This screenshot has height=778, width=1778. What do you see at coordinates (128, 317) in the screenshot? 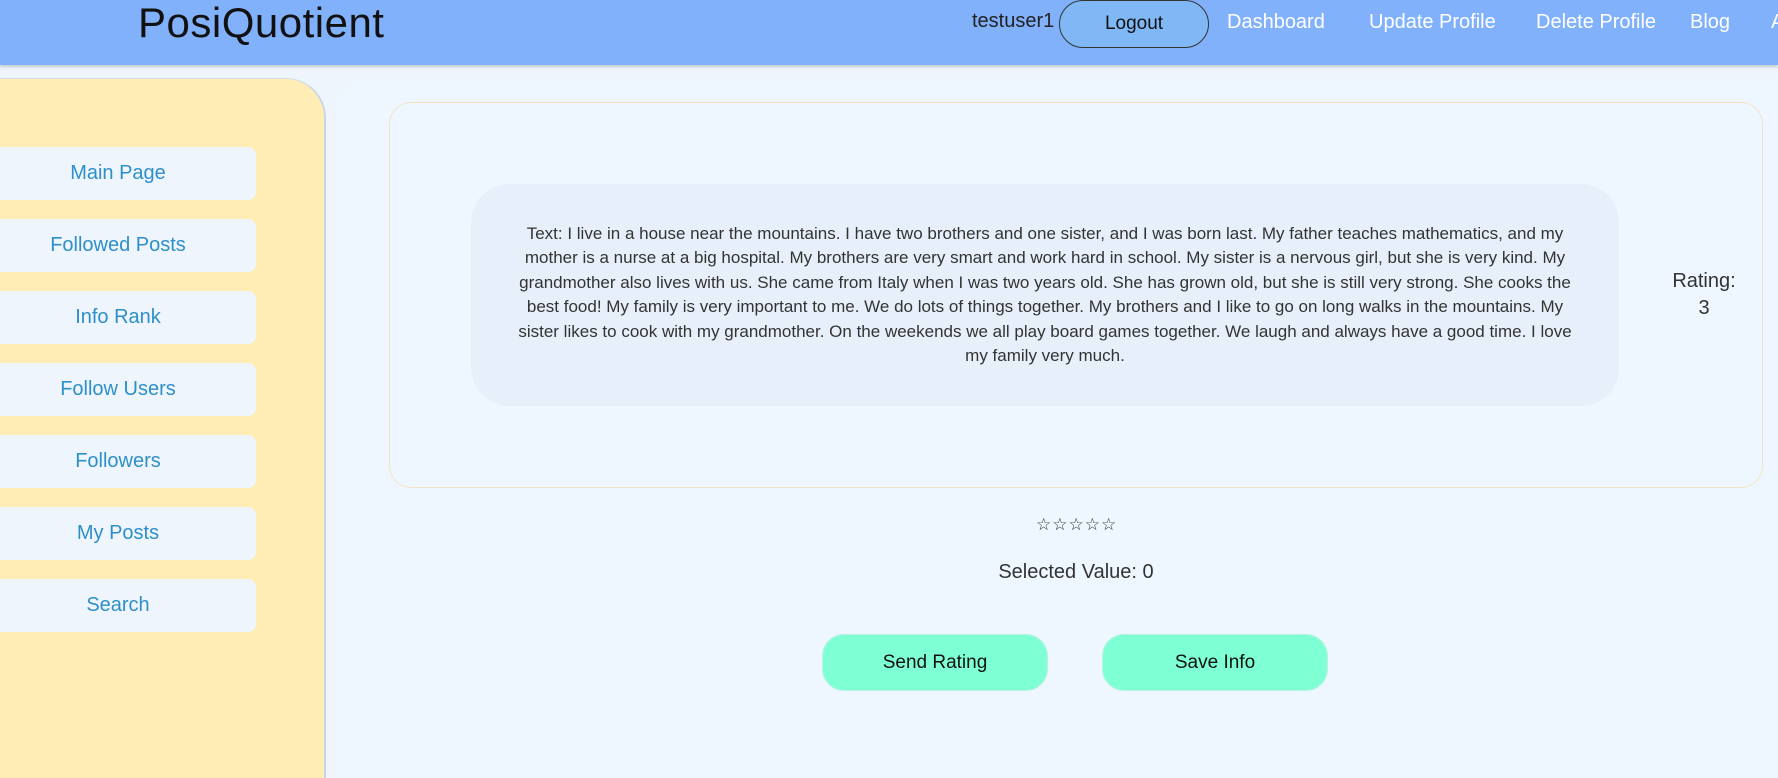
I see `sidebar-item-info-rank: Info Rank` at bounding box center [128, 317].